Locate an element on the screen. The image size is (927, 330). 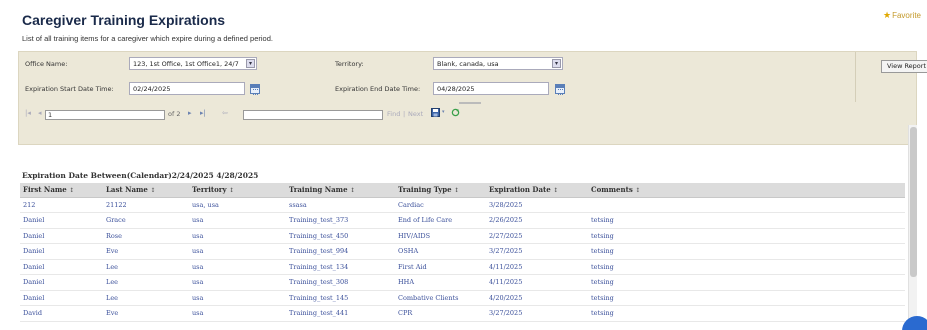
end-date-label: Expiration End Date Time: is located at coordinates (378, 89).